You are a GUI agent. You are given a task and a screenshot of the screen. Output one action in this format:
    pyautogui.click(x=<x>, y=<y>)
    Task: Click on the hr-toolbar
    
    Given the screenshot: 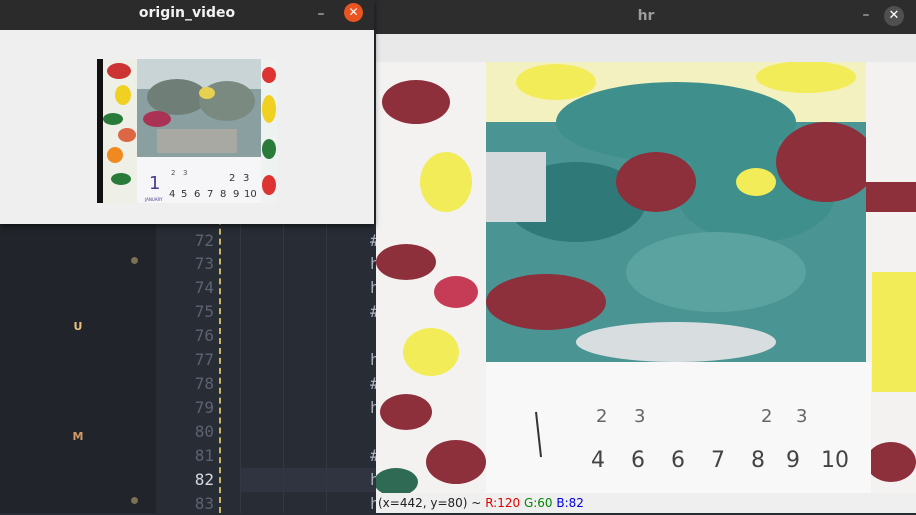 What is the action you would take?
    pyautogui.click(x=646, y=48)
    